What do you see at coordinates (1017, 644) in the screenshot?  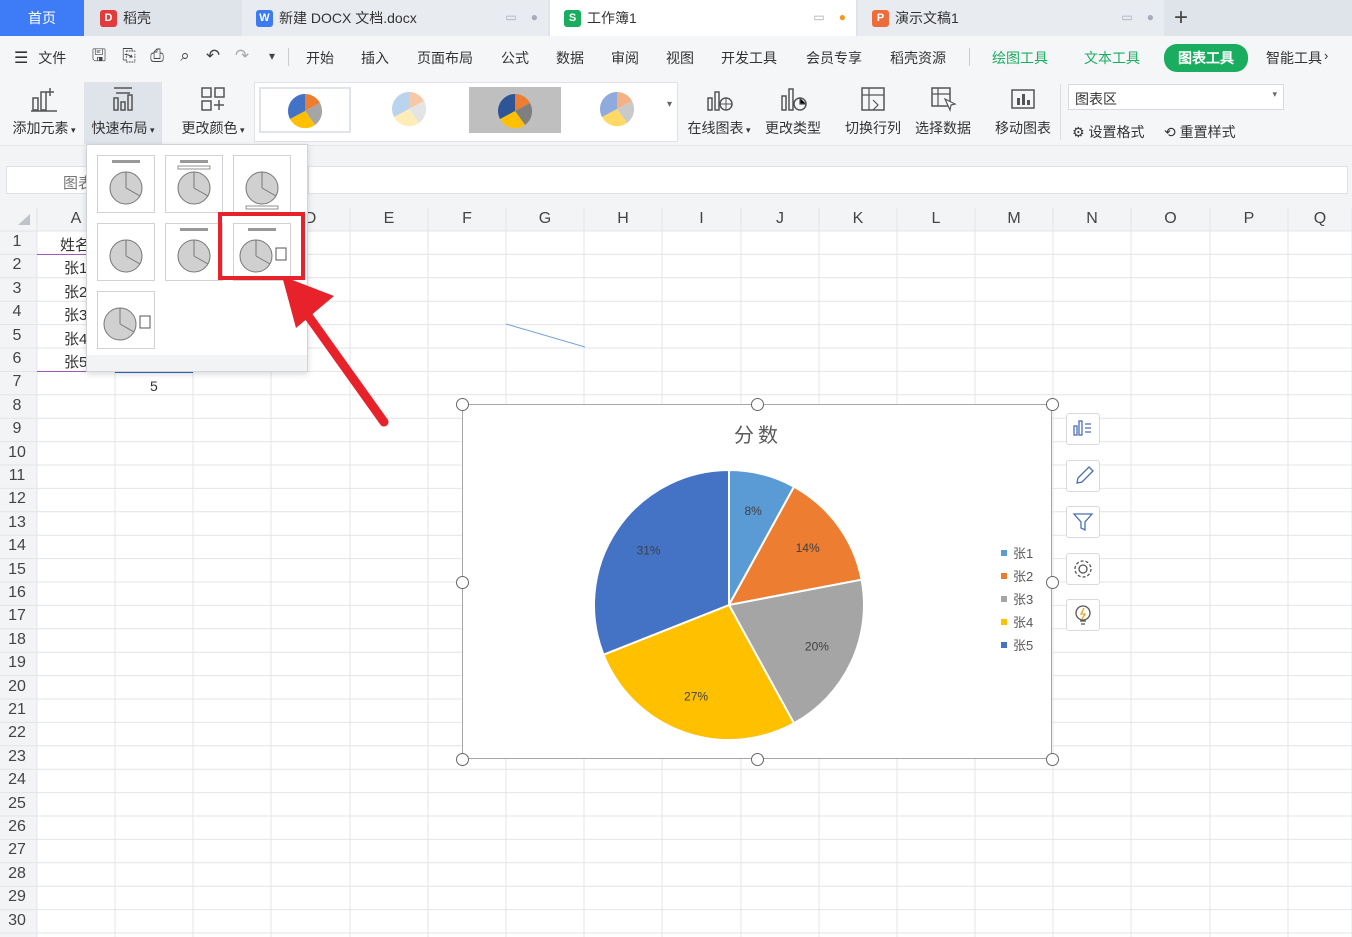 I see `legend-item-5: 张5` at bounding box center [1017, 644].